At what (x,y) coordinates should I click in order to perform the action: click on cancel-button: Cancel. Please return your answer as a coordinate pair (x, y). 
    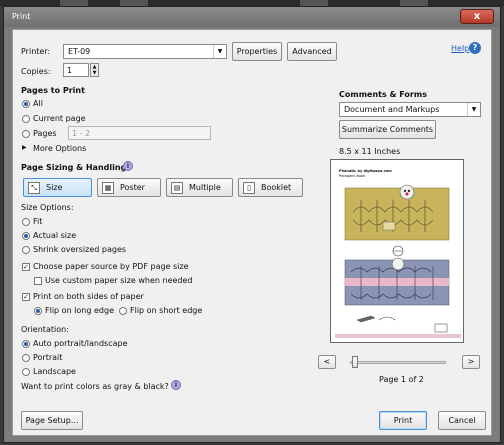
    Looking at the image, I should click on (462, 420).